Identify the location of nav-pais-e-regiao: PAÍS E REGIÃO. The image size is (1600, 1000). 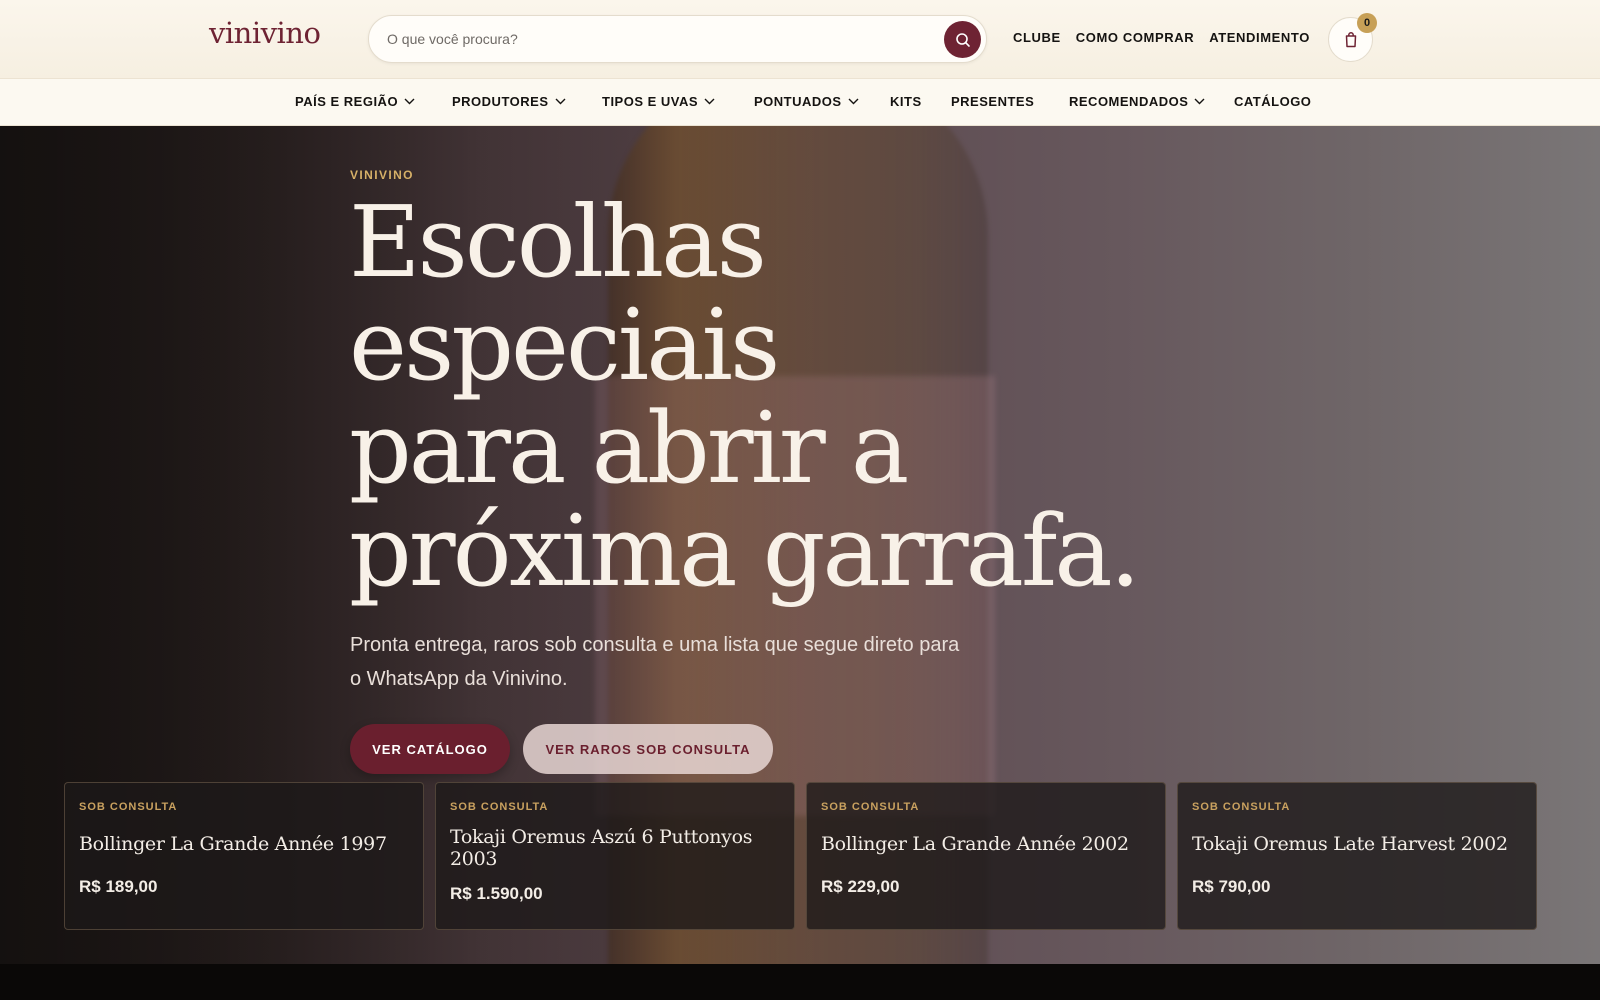
(355, 101).